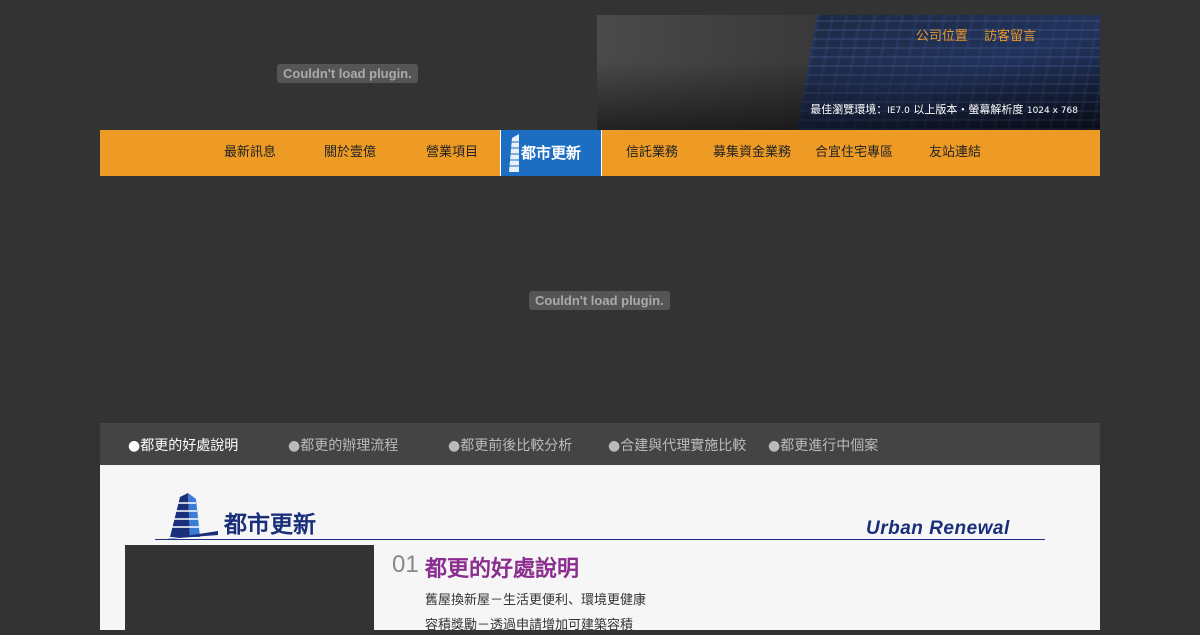 This screenshot has width=1200, height=635. I want to click on nav-item-urban-renewal: 都市更新, so click(551, 153).